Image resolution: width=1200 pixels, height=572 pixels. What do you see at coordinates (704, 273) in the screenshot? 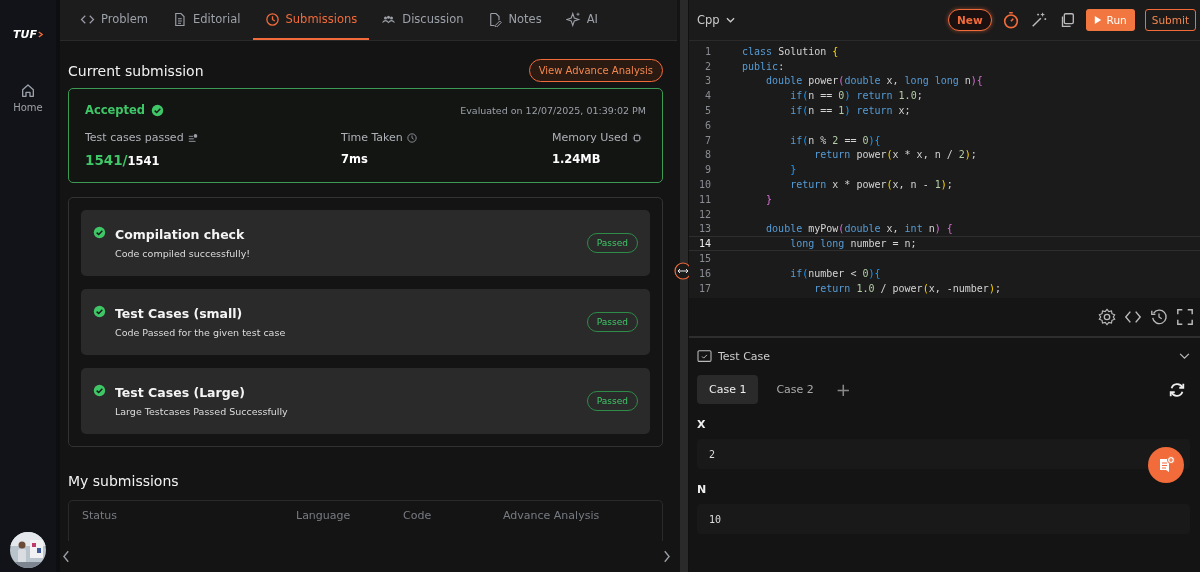
I see `line-number: 16` at bounding box center [704, 273].